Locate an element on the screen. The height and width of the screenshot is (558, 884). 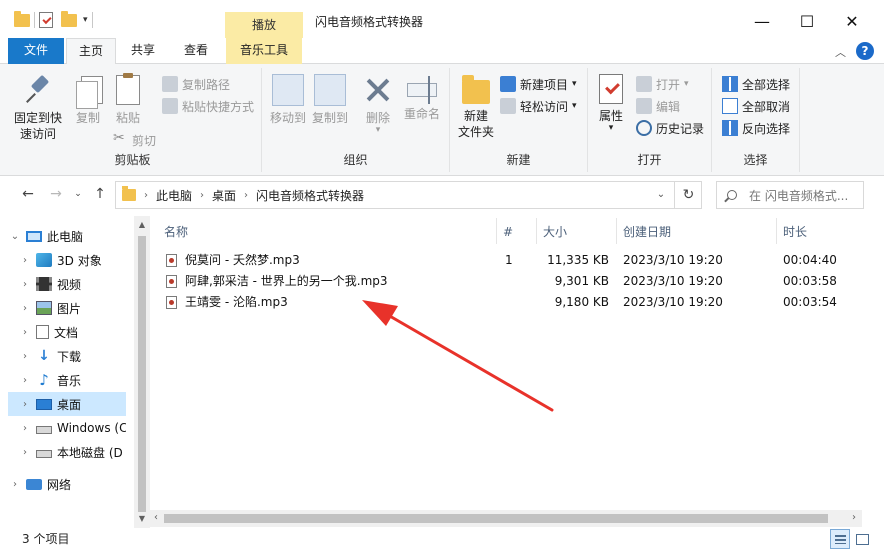
nav-item-videos: › 视频 is located at coordinates (67, 284).